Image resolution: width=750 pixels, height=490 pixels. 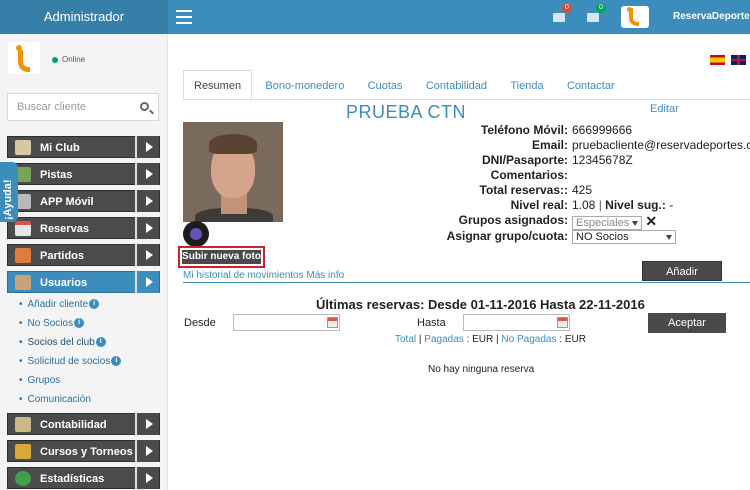 What do you see at coordinates (406, 112) in the screenshot?
I see `profile-name: PRUEBA CTN` at bounding box center [406, 112].